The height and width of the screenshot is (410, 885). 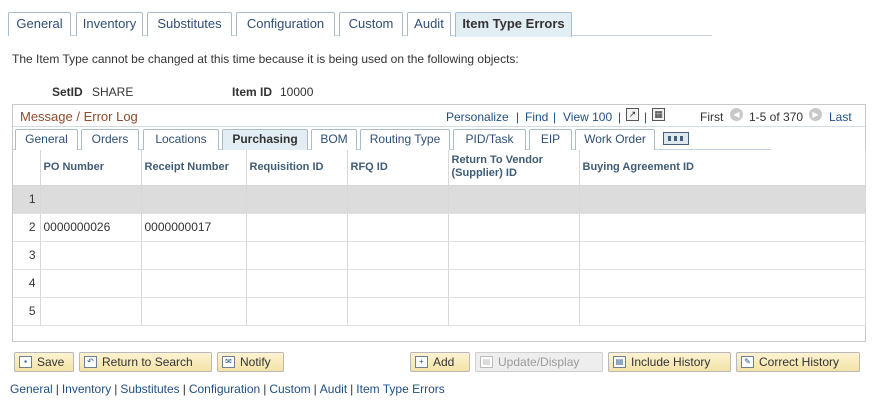 I want to click on return-label: Return to Search, so click(x=147, y=362).